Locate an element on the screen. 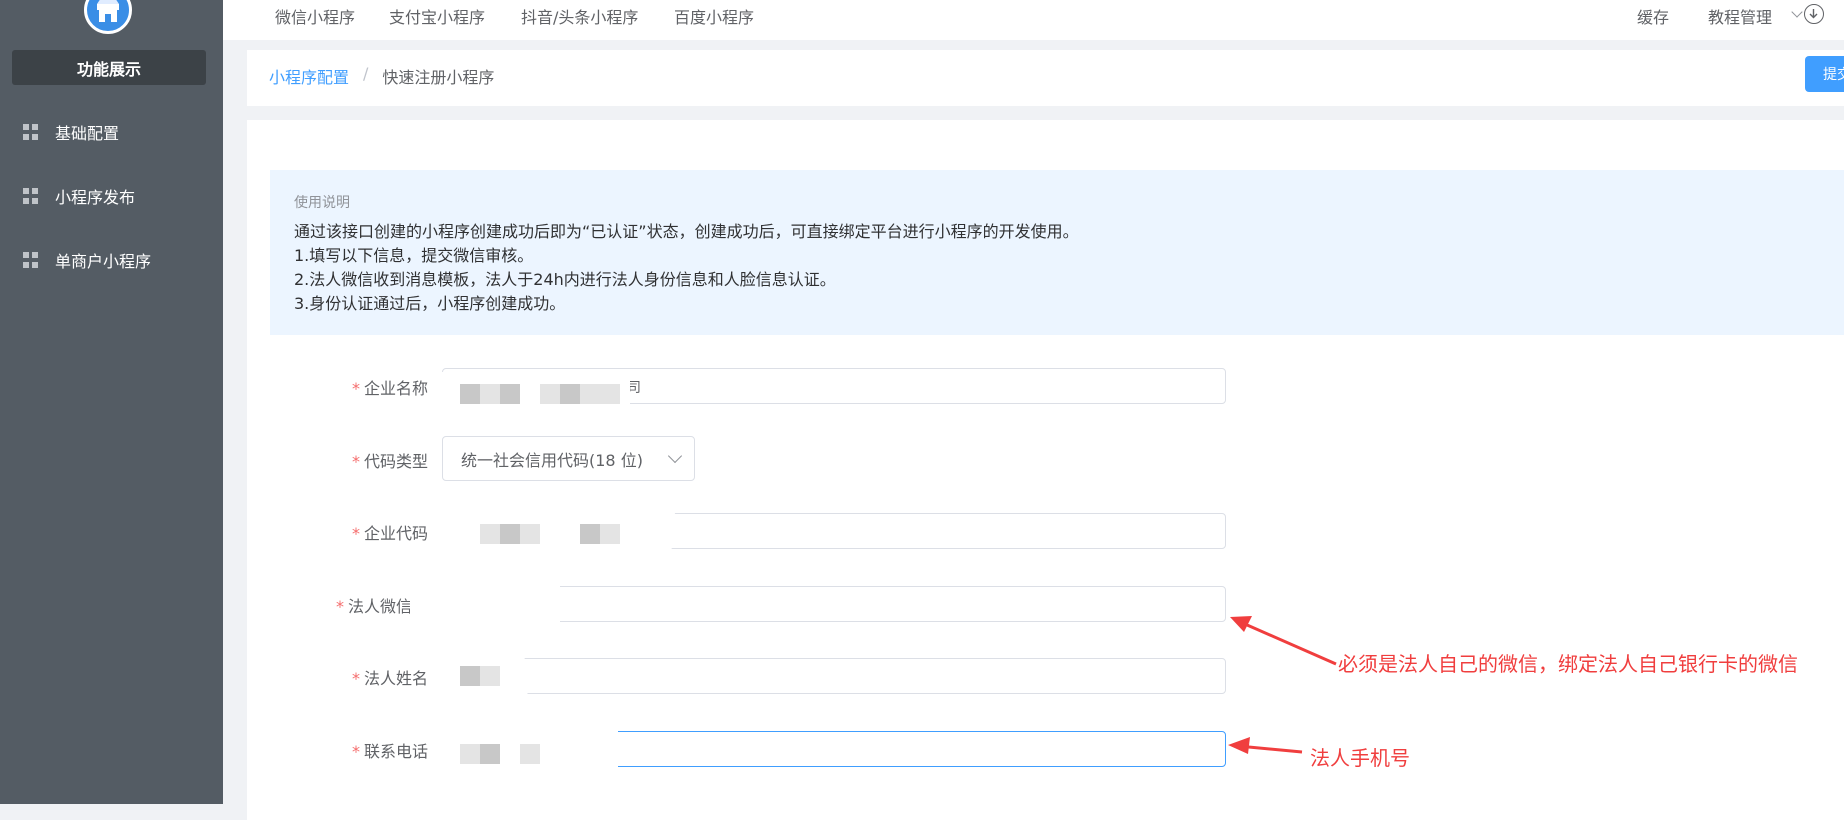 Image resolution: width=1844 pixels, height=820 pixels. tutorial-manage-menu: 教程管理 is located at coordinates (1740, 16).